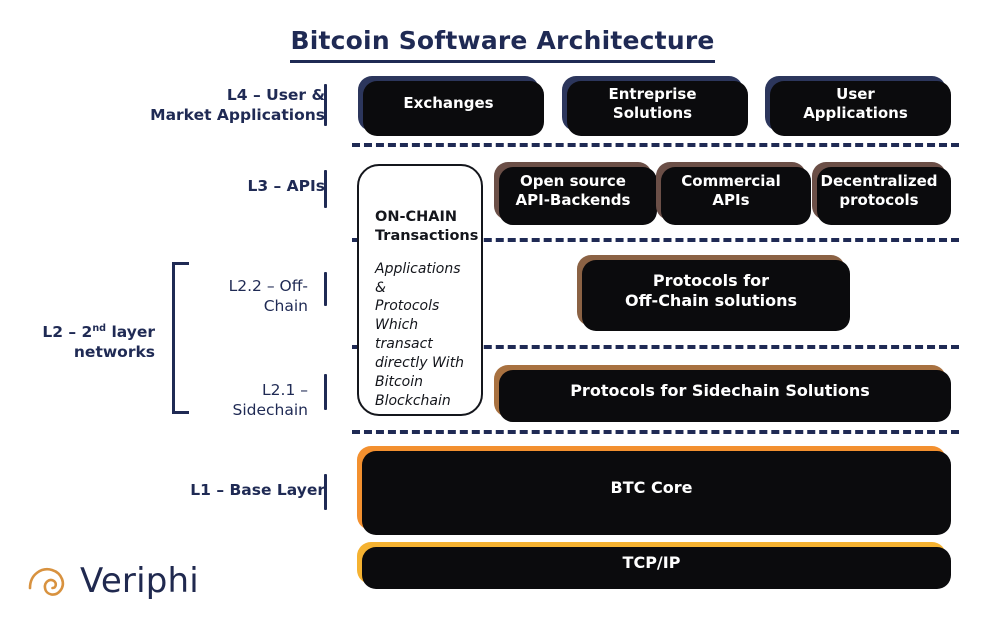 Image resolution: width=1005 pixels, height=628 pixels. Describe the element at coordinates (325, 105) in the screenshot. I see `layer-tick-l4` at that location.